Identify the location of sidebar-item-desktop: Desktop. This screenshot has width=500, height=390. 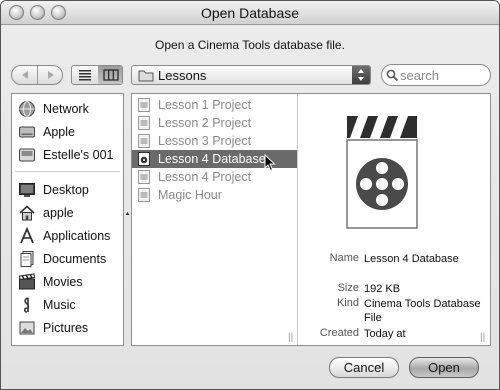
(70, 190).